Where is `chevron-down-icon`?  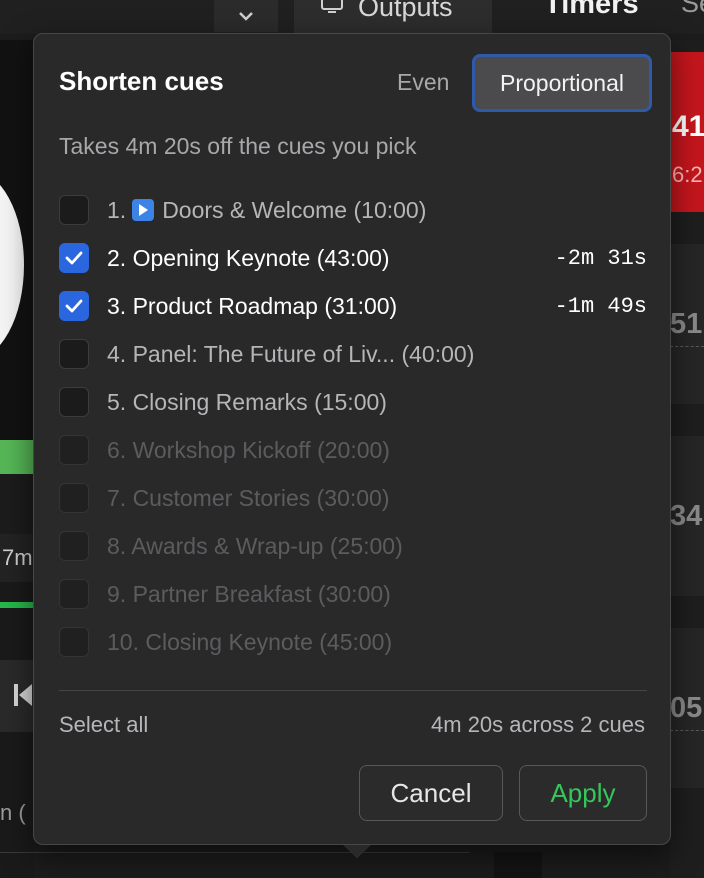 chevron-down-icon is located at coordinates (246, 16).